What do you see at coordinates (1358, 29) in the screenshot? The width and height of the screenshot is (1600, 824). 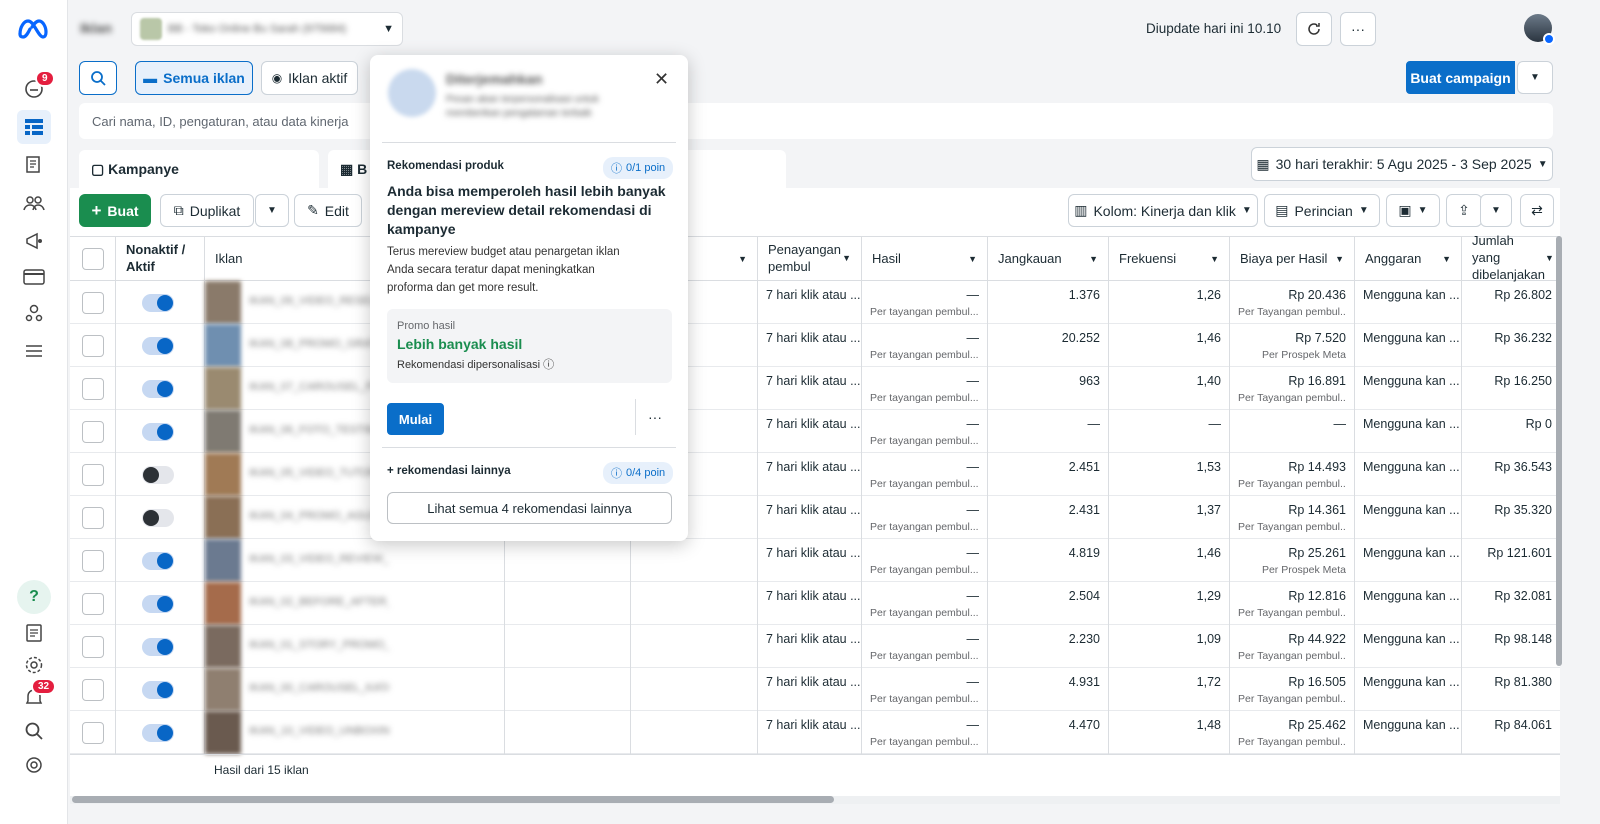 I see `more-options-button: ···` at bounding box center [1358, 29].